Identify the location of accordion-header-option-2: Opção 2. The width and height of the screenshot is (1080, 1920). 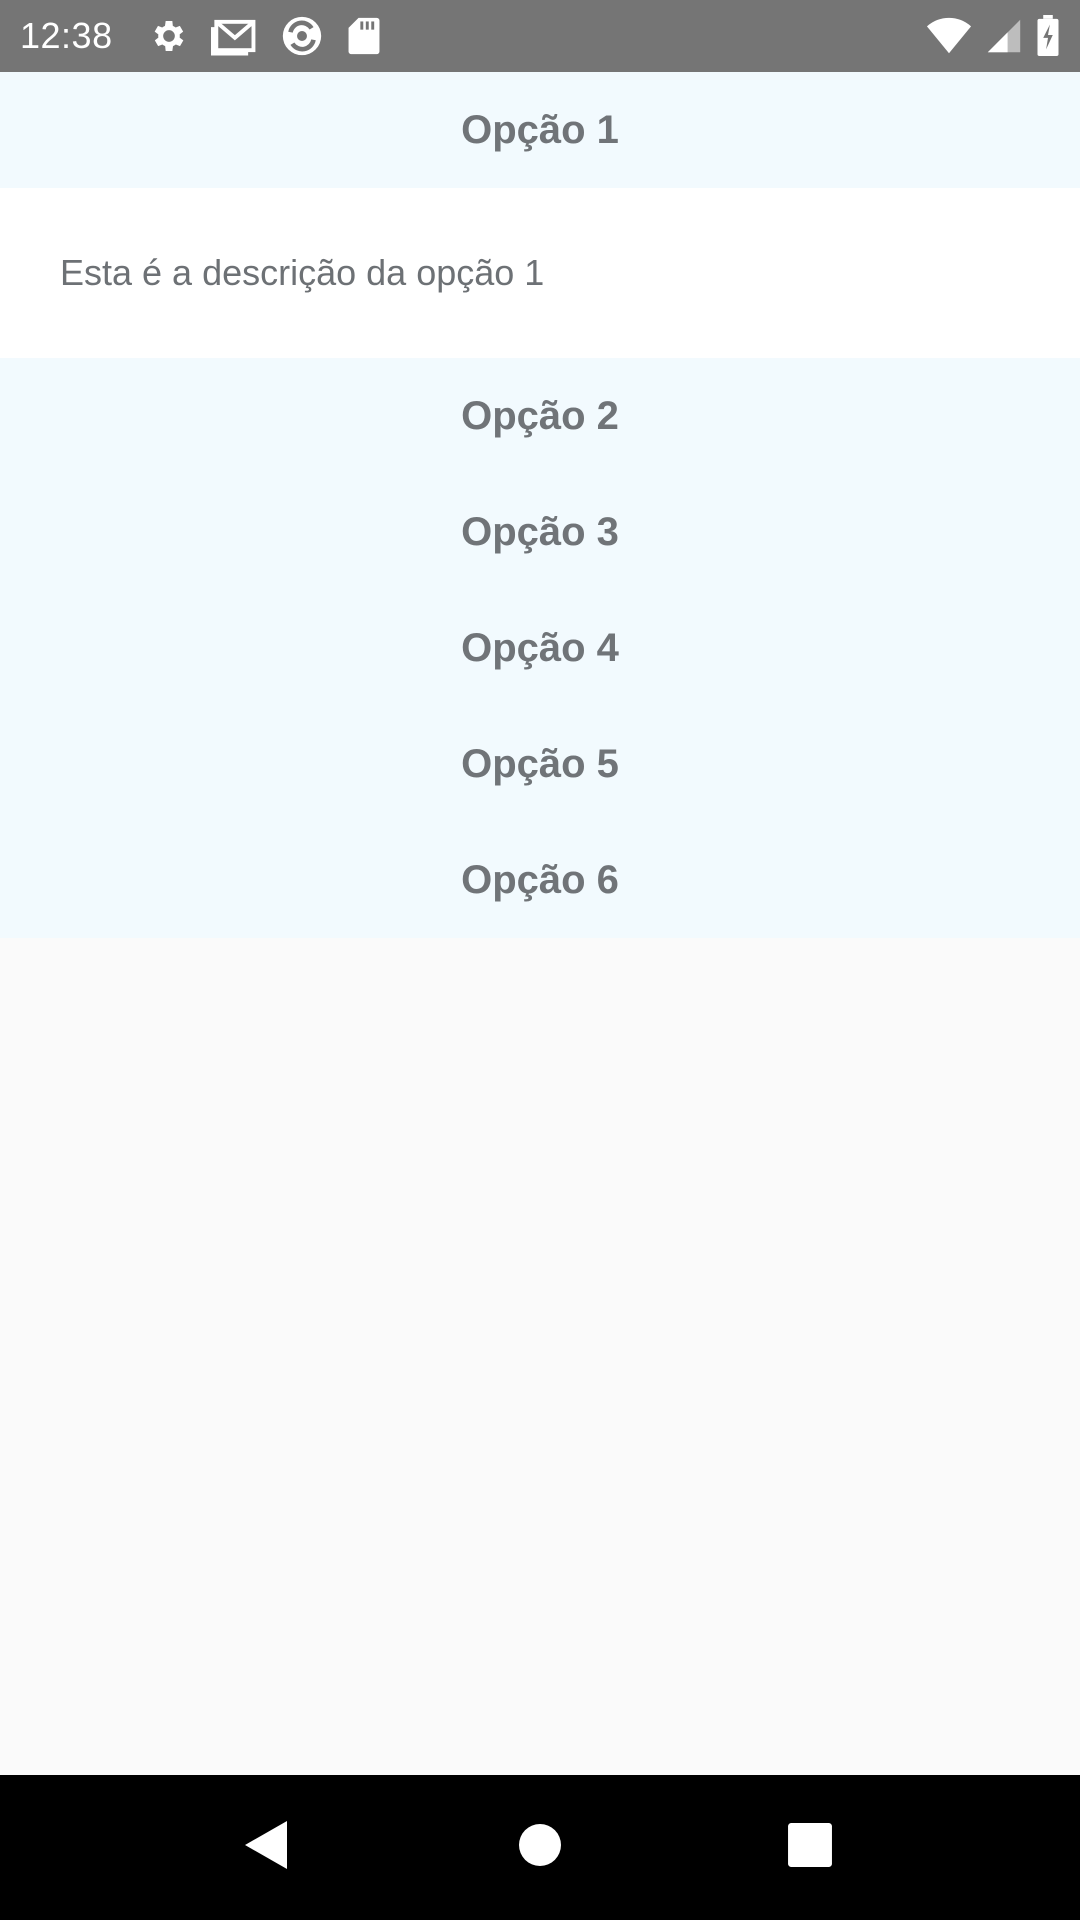
(540, 416).